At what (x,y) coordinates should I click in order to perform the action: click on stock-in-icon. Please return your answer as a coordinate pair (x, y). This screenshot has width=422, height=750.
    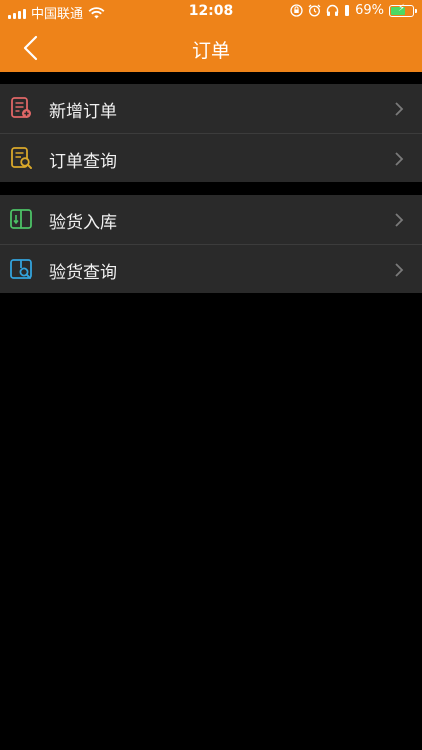
    Looking at the image, I should click on (21, 219).